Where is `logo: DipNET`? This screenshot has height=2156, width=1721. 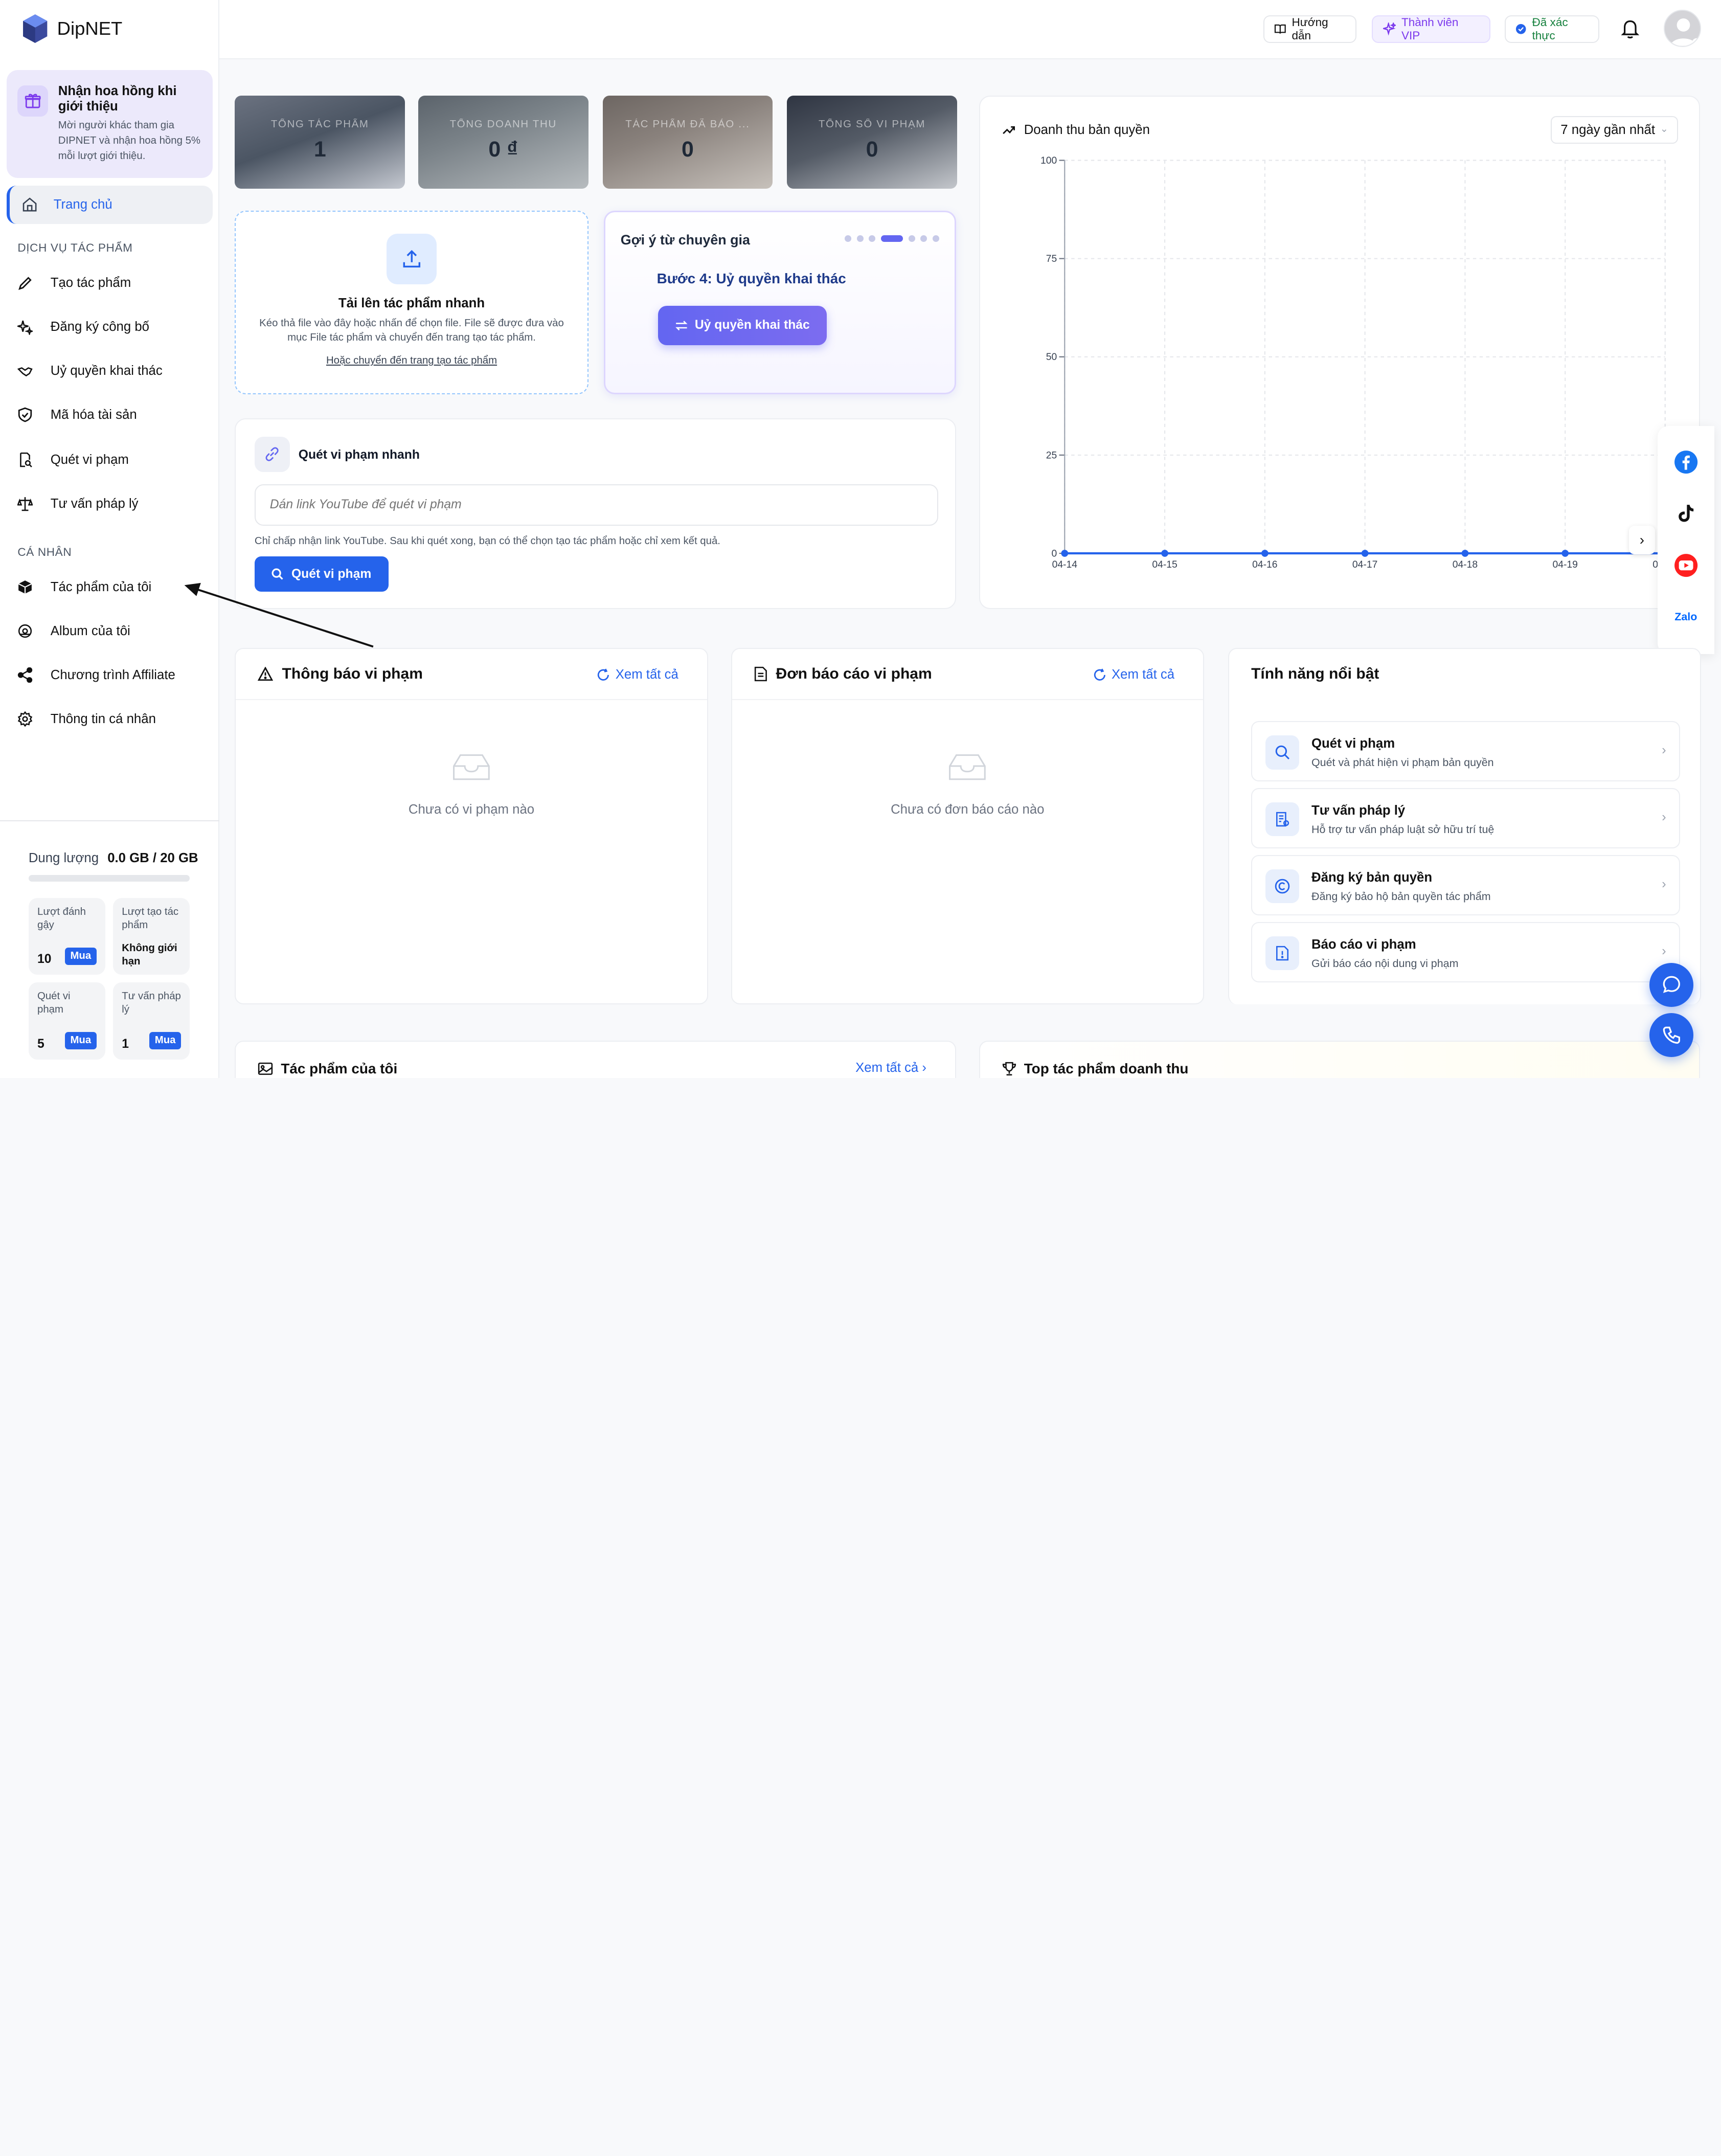 logo: DipNET is located at coordinates (72, 28).